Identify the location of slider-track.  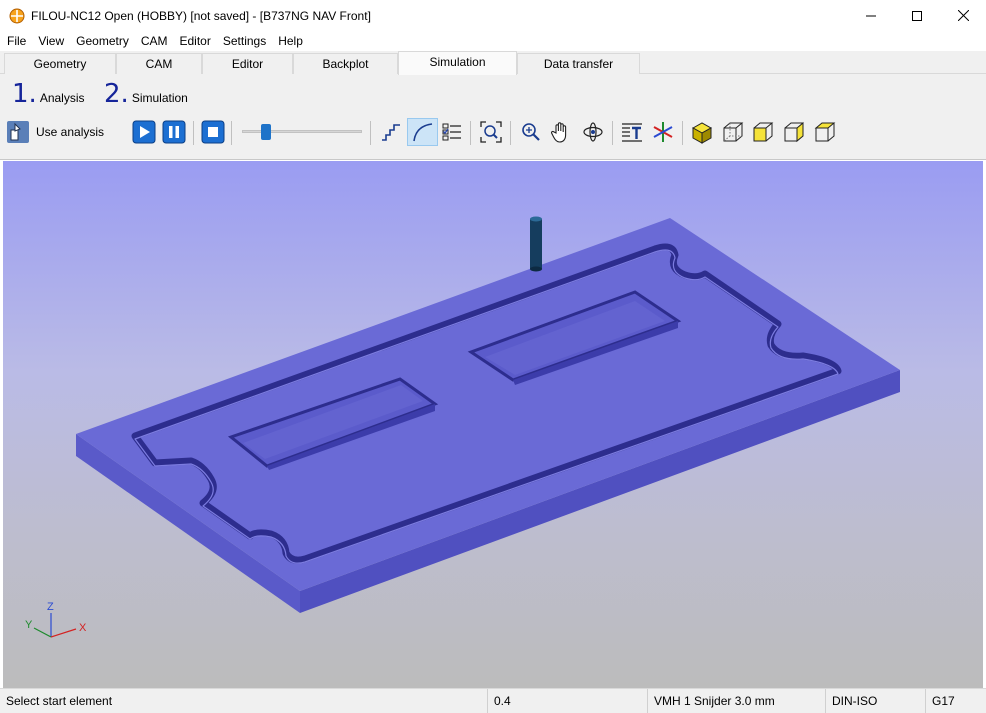
(302, 131).